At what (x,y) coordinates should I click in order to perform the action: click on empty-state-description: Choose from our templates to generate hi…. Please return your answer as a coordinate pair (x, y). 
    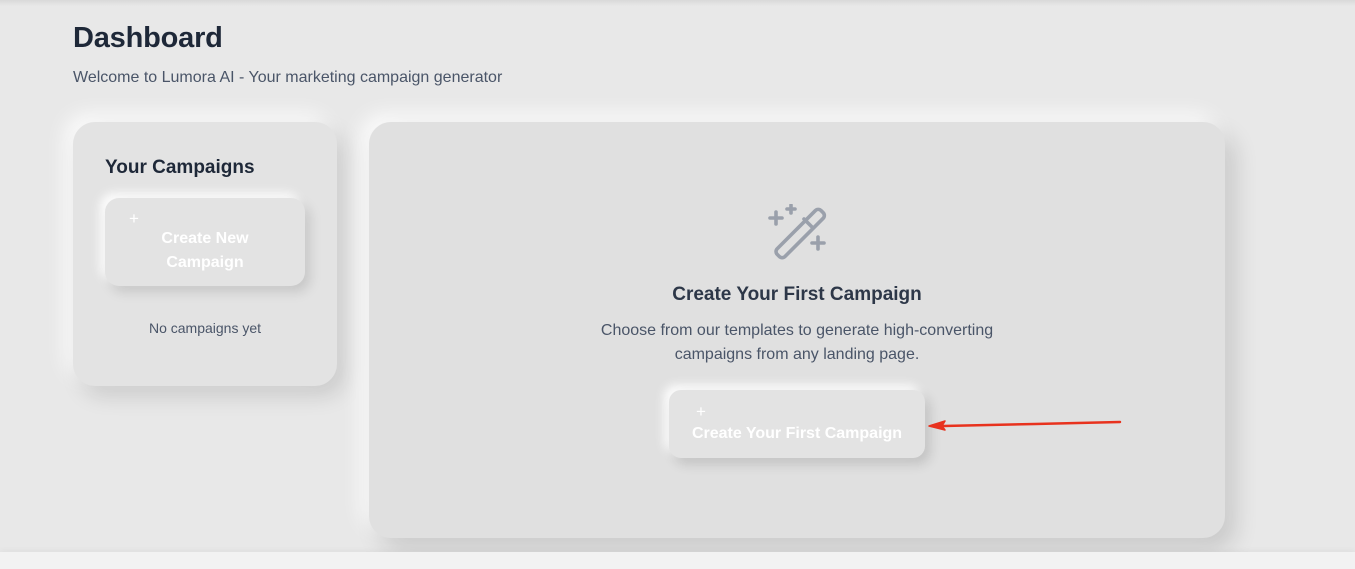
    Looking at the image, I should click on (797, 342).